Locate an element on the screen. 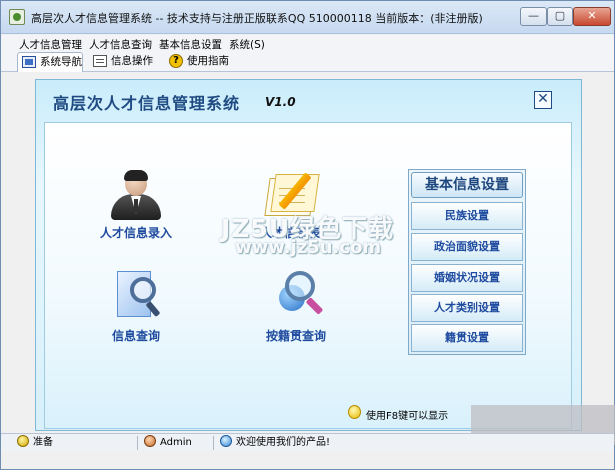 The width and height of the screenshot is (615, 470). hometown-settings-button: 籍贯设置 is located at coordinates (467, 338).